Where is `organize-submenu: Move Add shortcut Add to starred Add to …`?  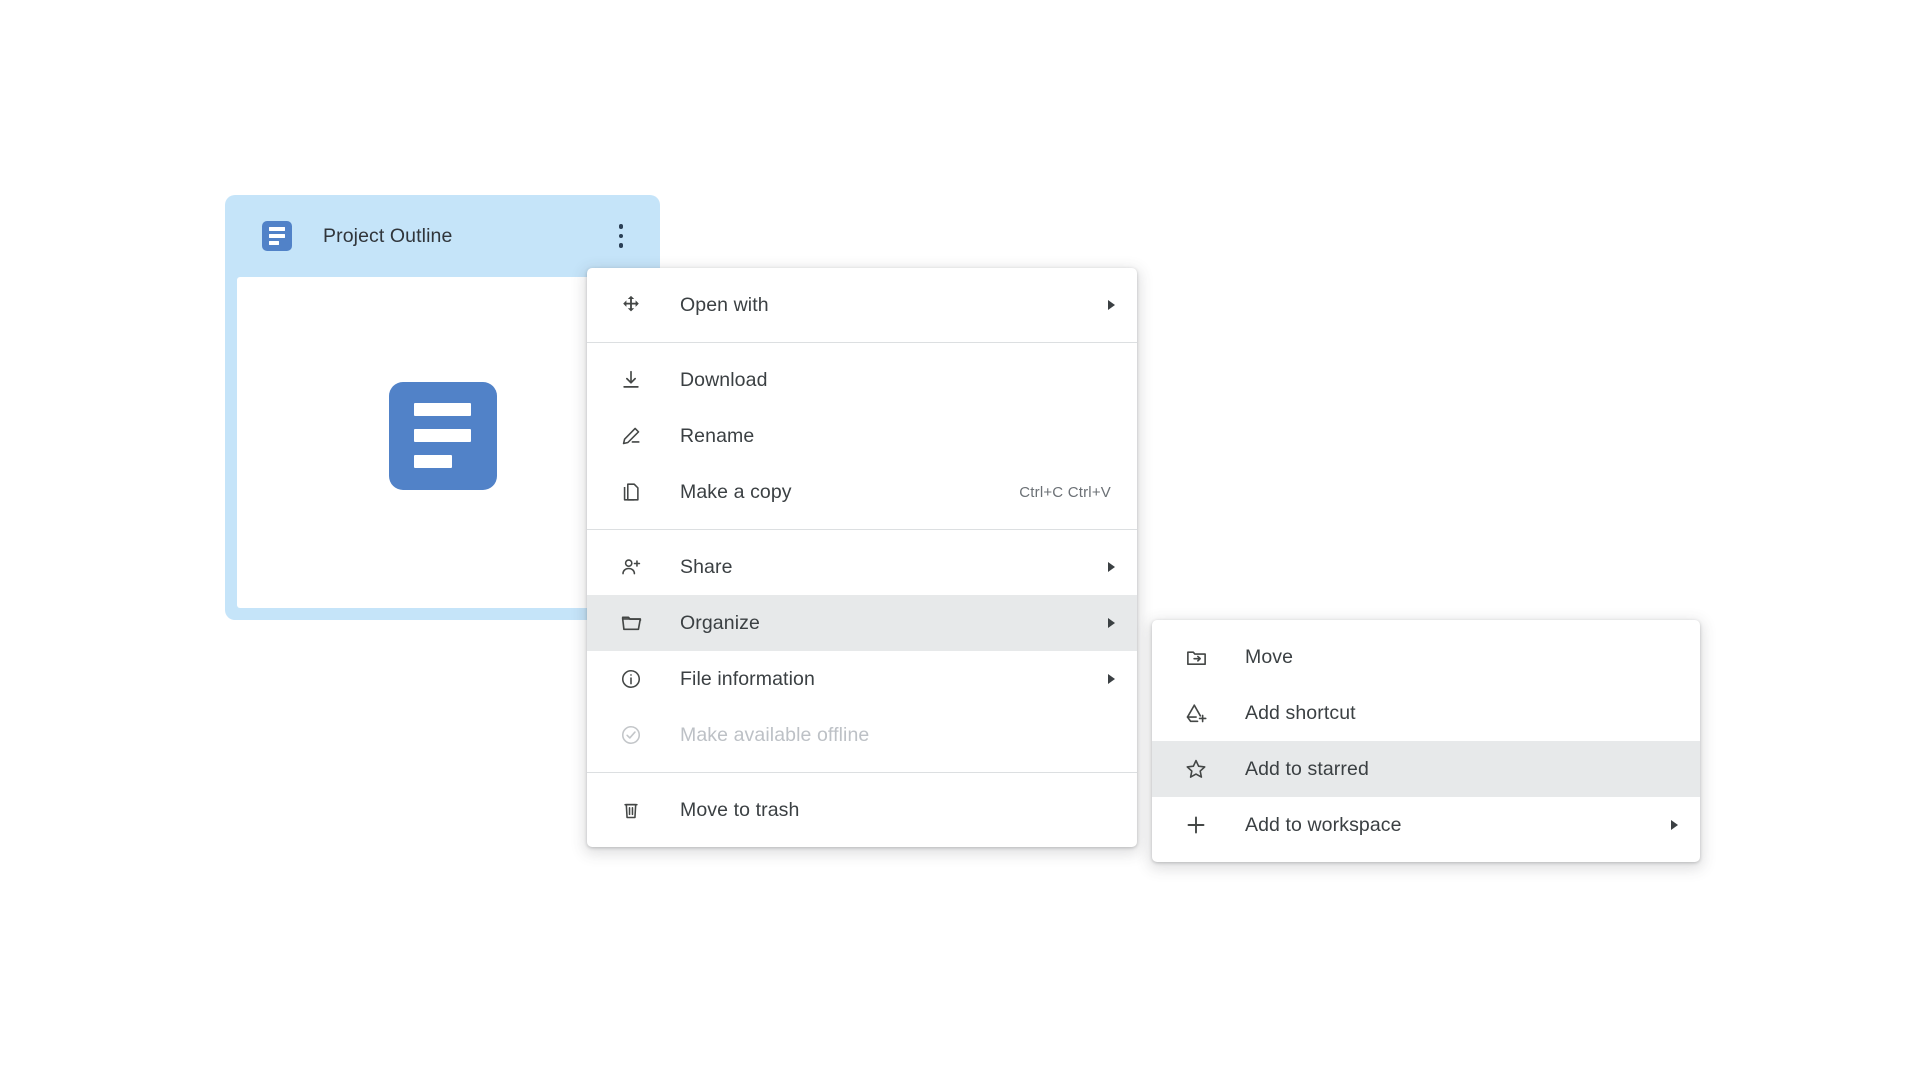
organize-submenu: Move Add shortcut Add to starred Add to … is located at coordinates (1426, 741).